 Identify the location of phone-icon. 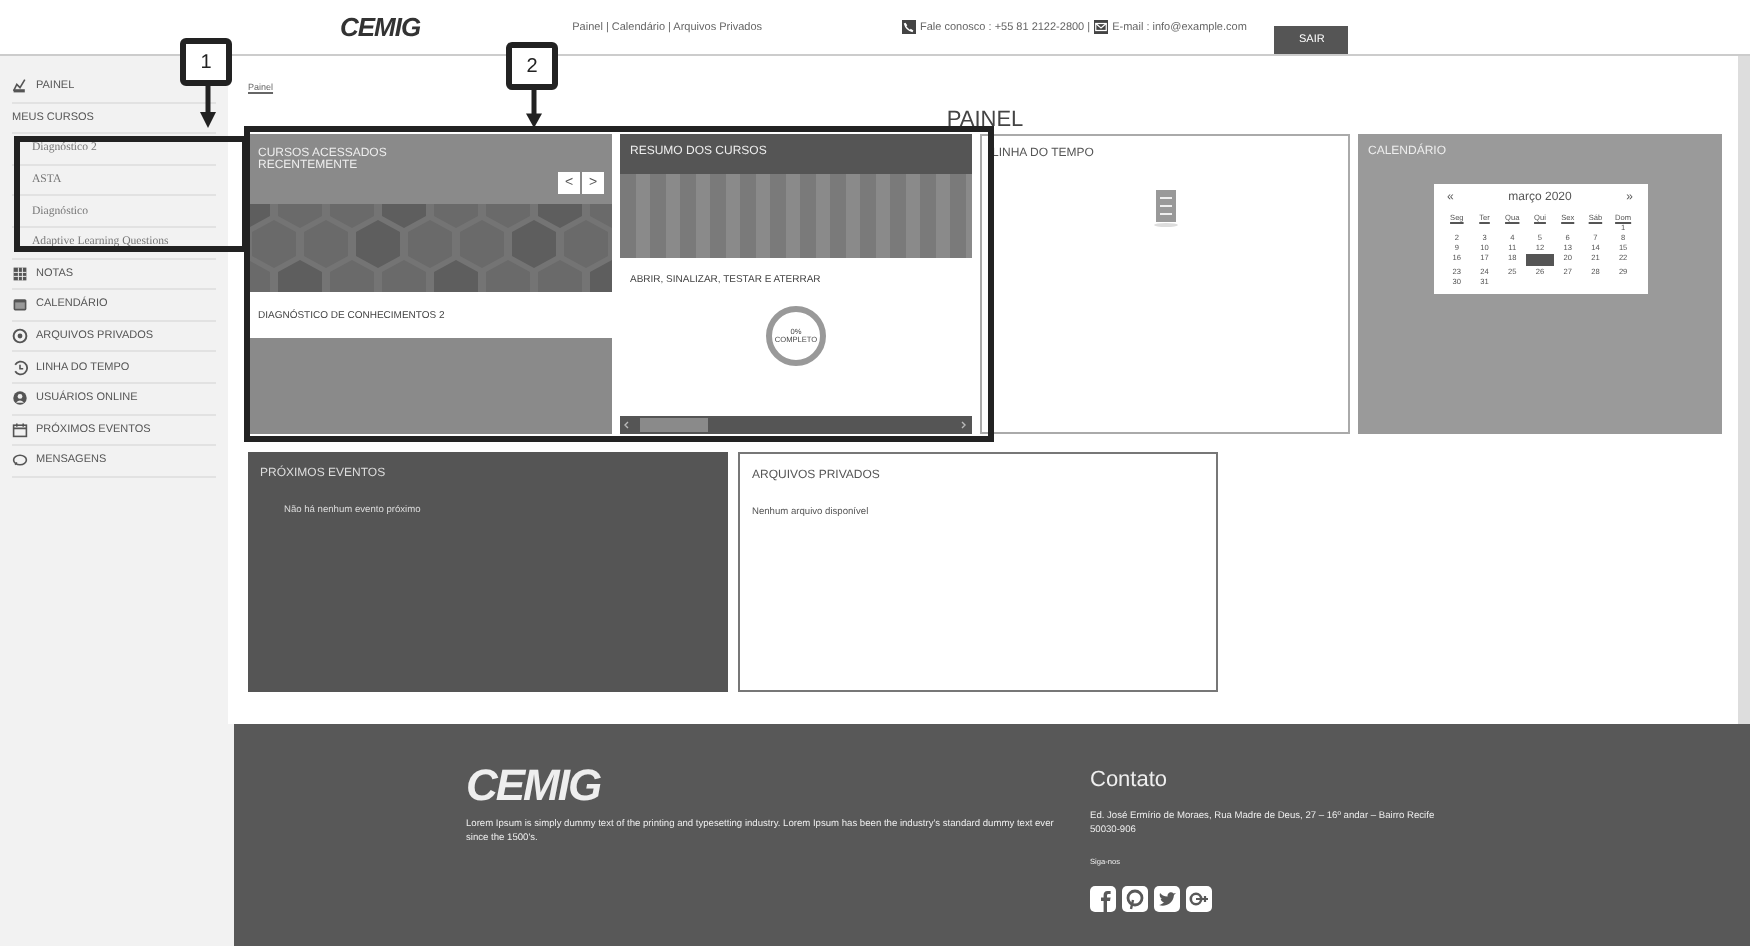
(909, 27).